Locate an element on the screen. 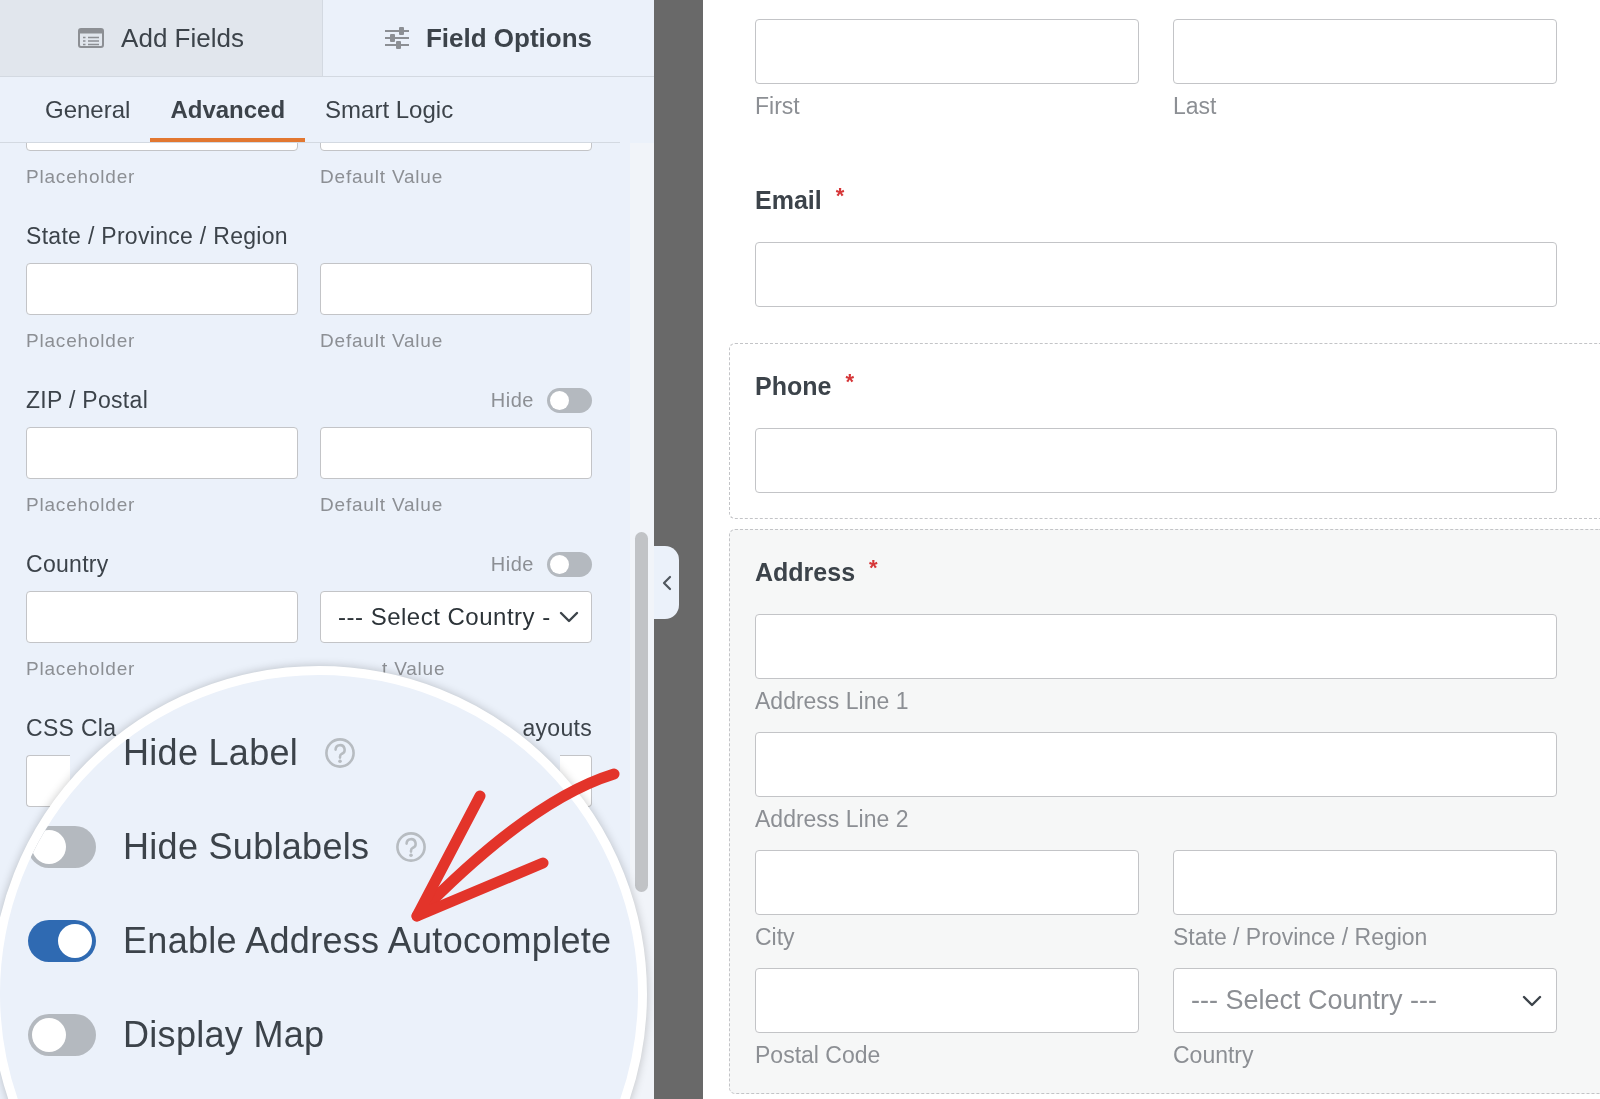  select-field: --- Select Country - is located at coordinates (456, 617).